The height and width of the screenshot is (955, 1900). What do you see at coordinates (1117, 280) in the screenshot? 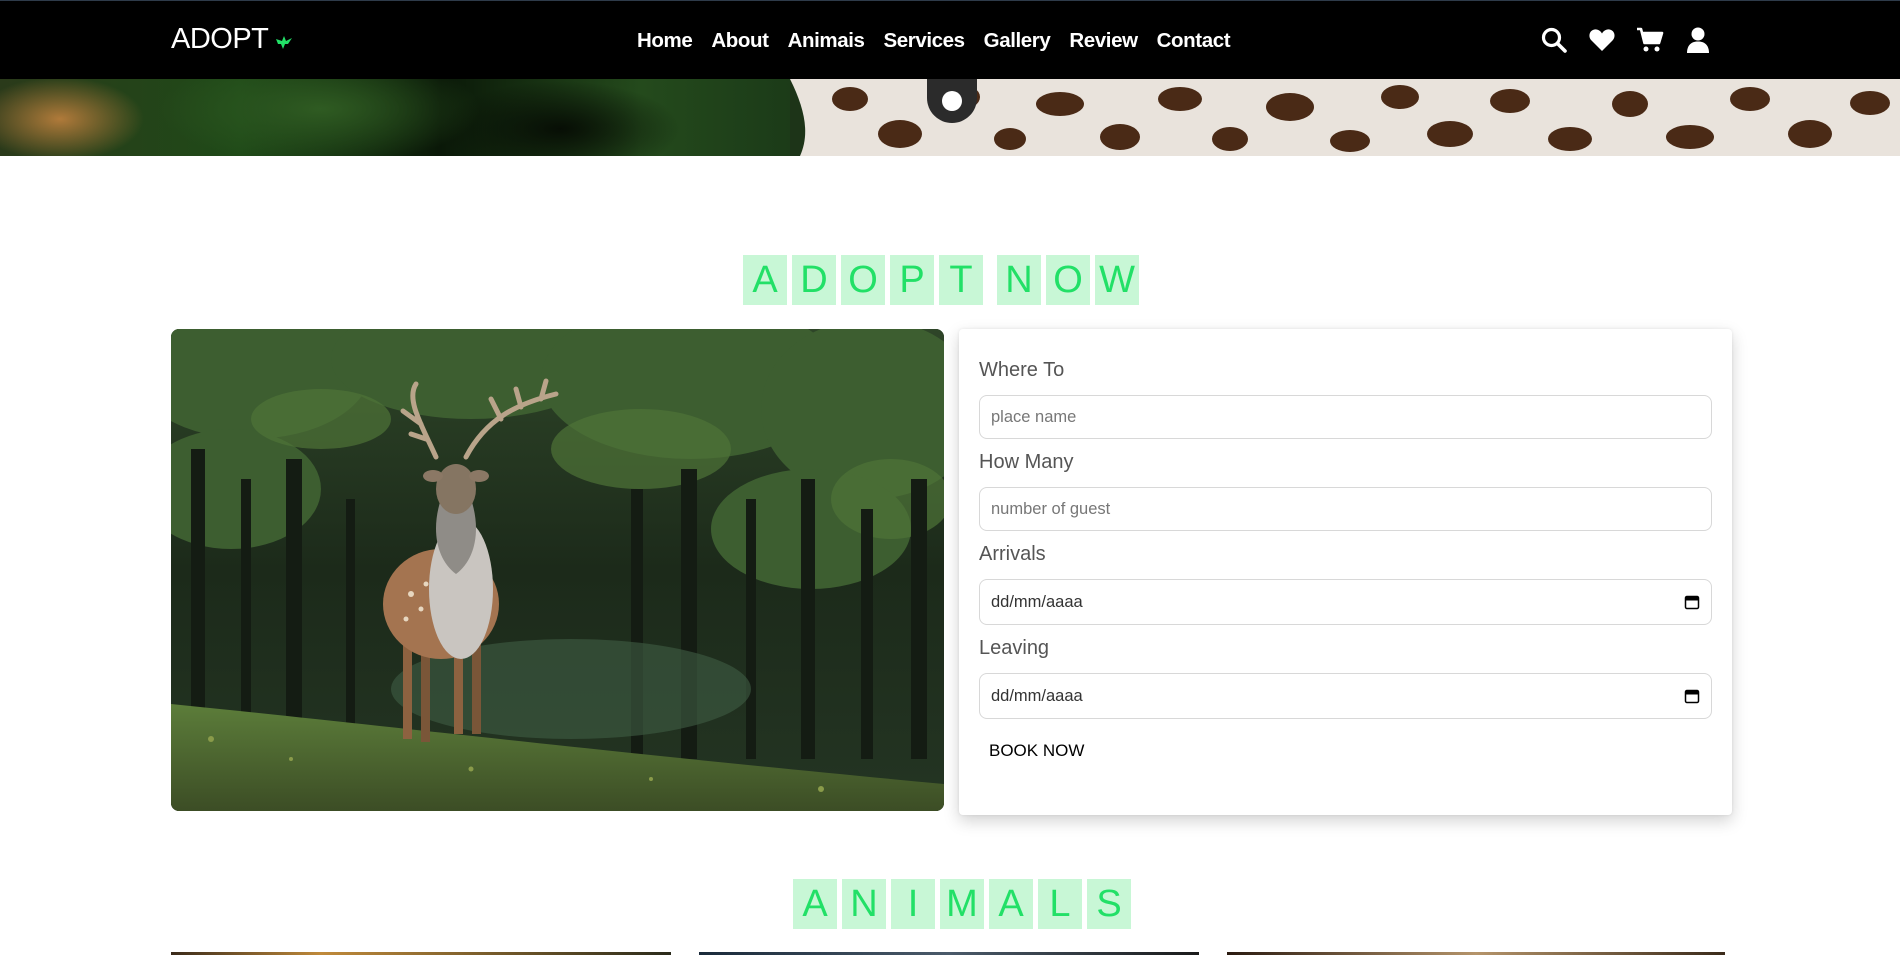
I see `heading-letter: W` at bounding box center [1117, 280].